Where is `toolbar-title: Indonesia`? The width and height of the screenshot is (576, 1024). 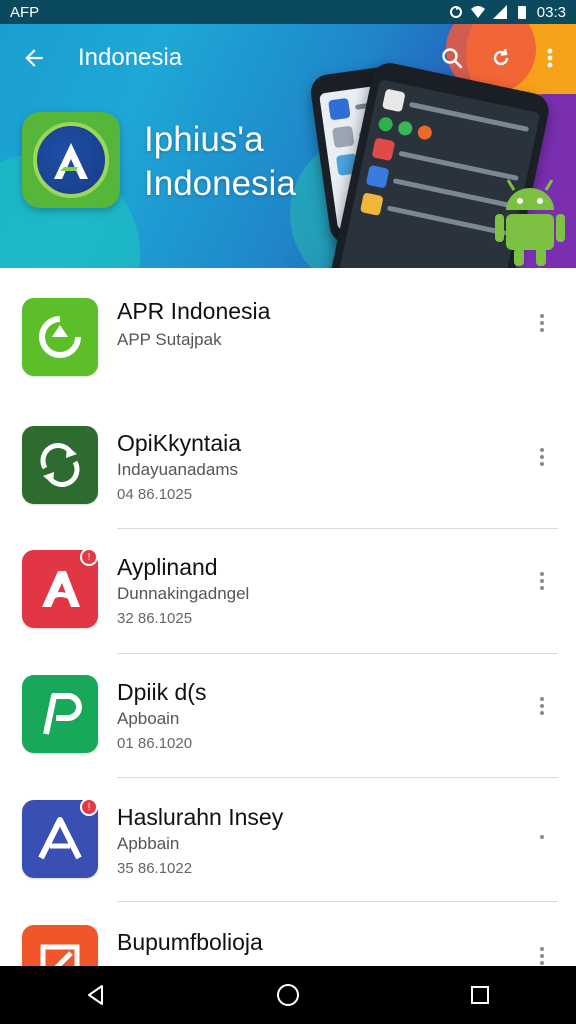
toolbar-title: Indonesia is located at coordinates (130, 57).